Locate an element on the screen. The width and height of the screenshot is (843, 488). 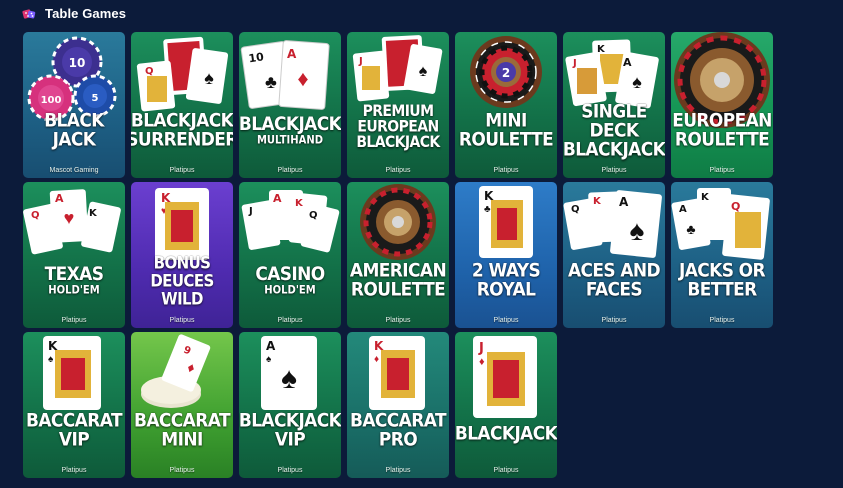
game-tile-bonus-deuces-wild: K ♥ BONUS DEUCES WILD Platipus is located at coordinates (182, 255).